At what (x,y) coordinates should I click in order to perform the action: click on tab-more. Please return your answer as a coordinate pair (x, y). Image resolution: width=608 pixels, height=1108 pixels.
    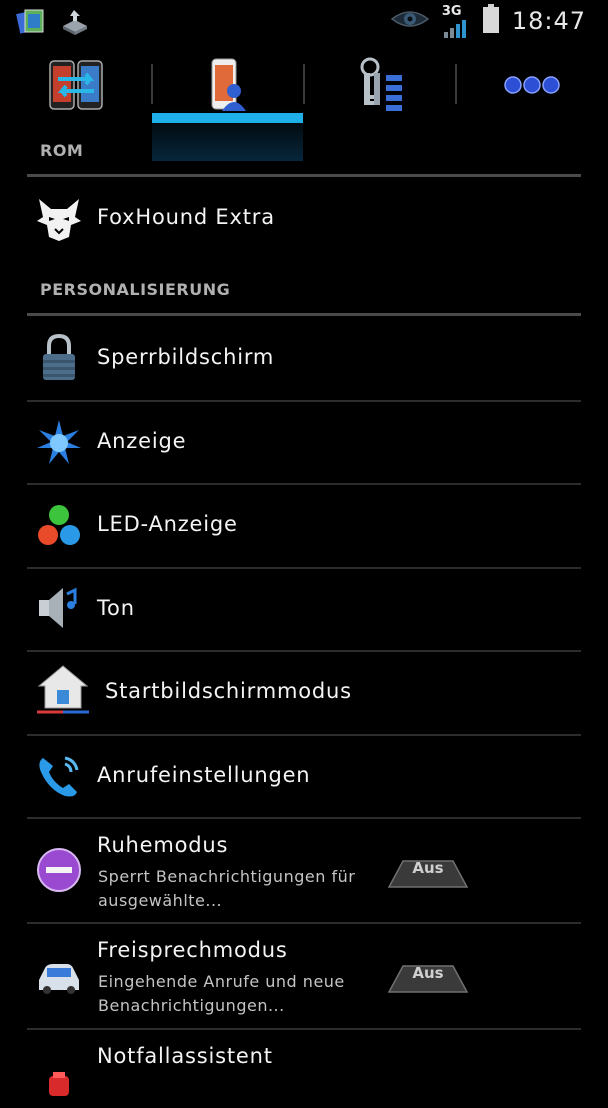
    Looking at the image, I should click on (532, 87).